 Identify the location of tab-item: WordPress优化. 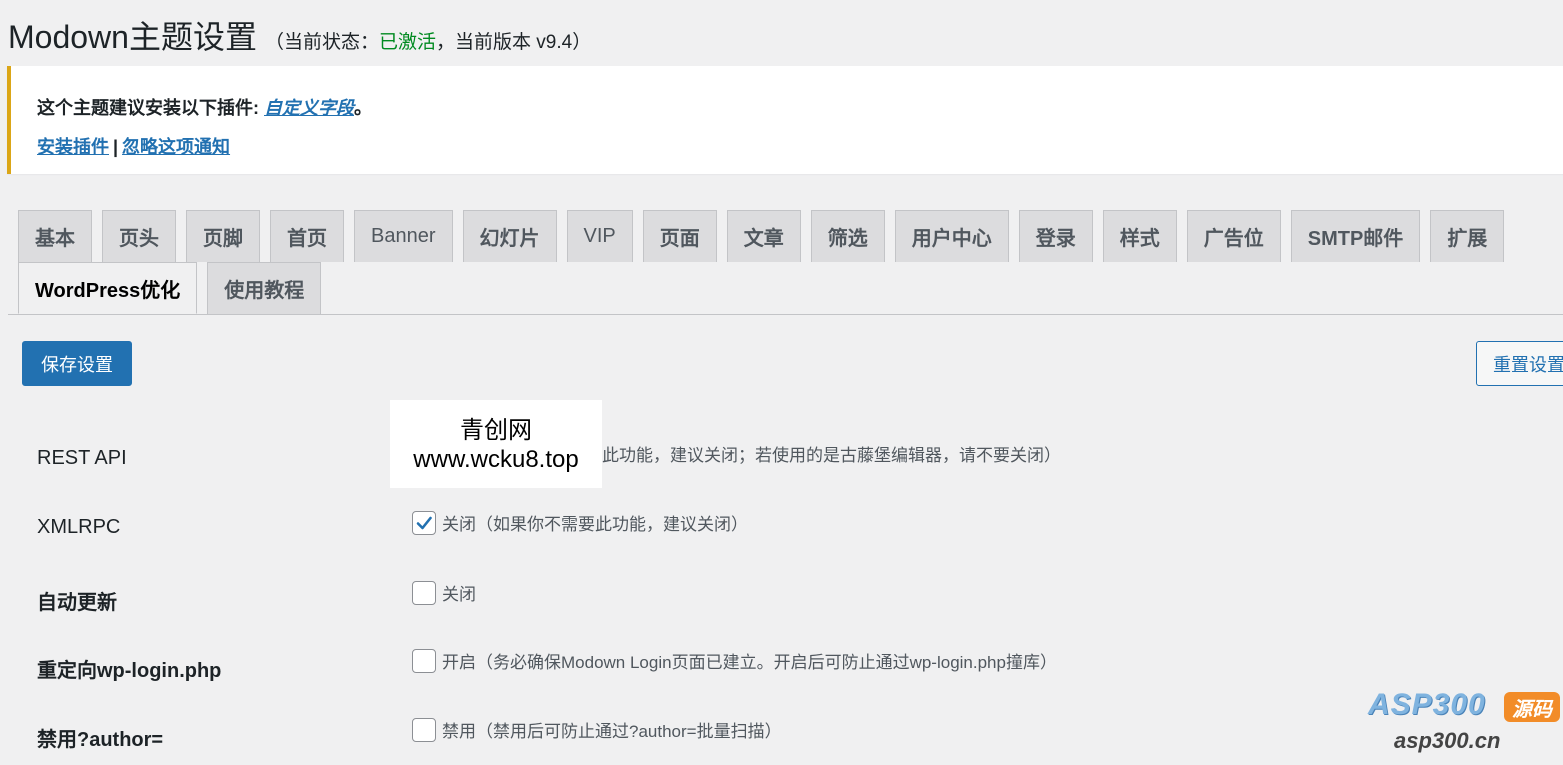
(108, 288).